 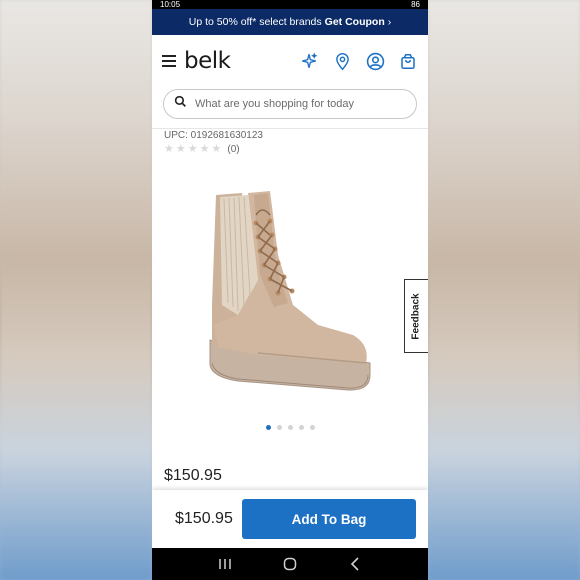 What do you see at coordinates (290, 4) in the screenshot?
I see `status-bar: 10:05 86` at bounding box center [290, 4].